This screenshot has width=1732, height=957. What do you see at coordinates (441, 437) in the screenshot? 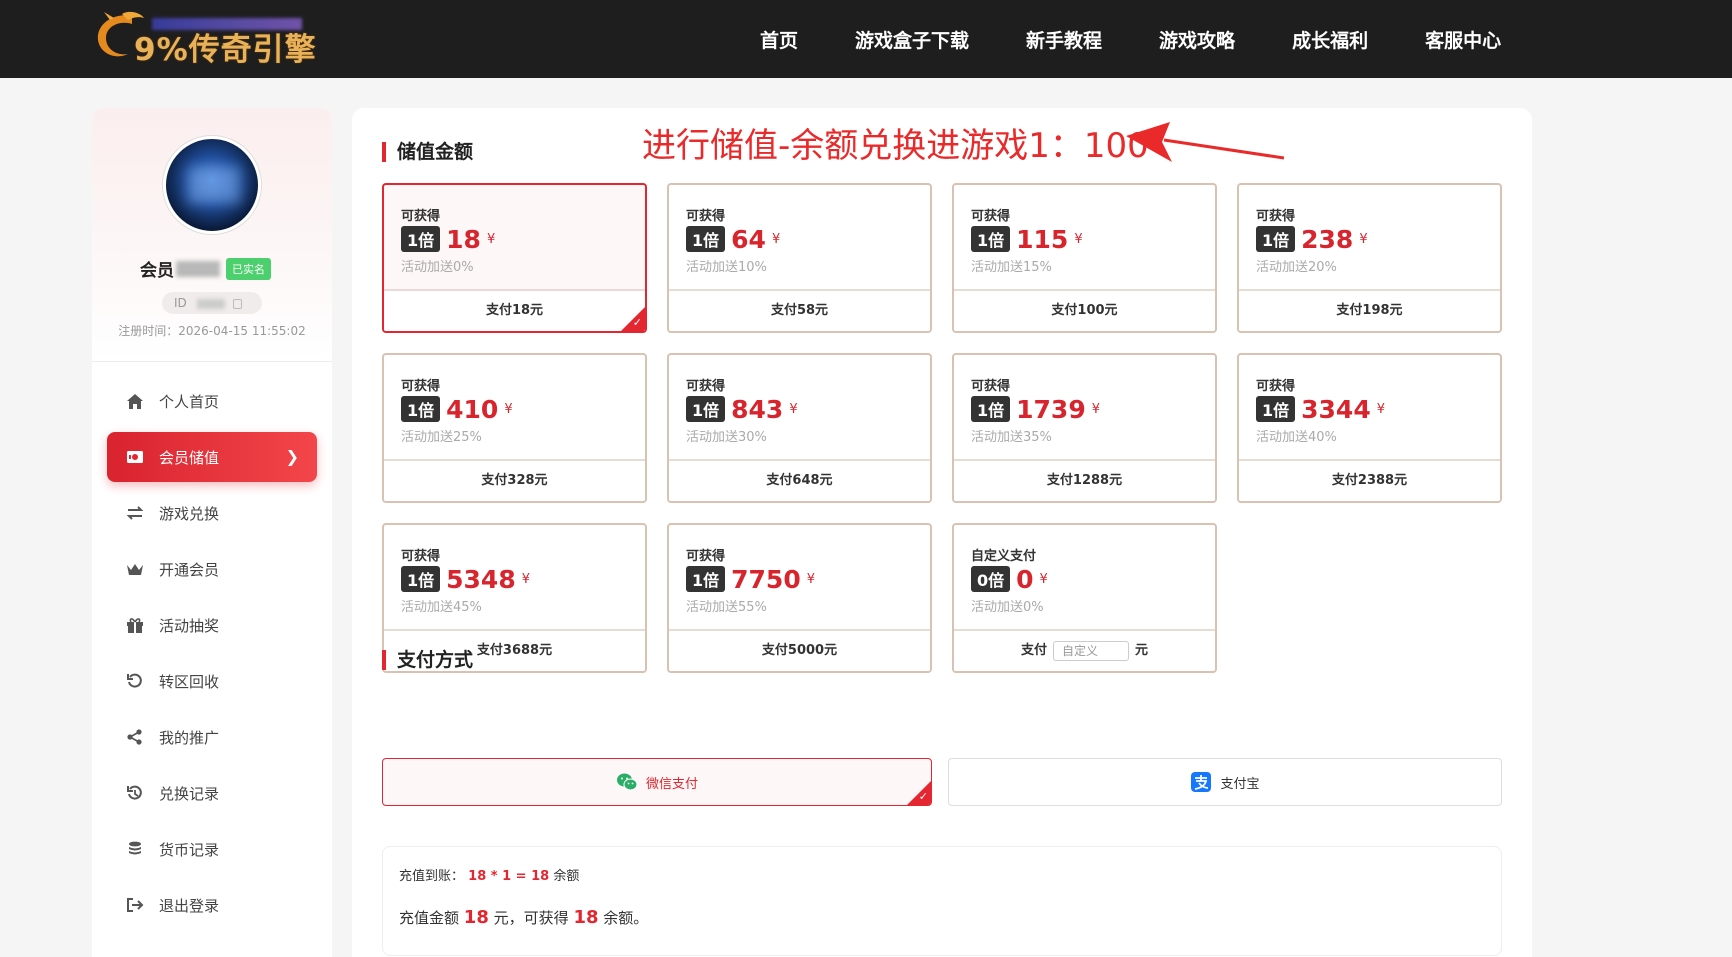
I see `bonus-text: 活动加送25%` at bounding box center [441, 437].